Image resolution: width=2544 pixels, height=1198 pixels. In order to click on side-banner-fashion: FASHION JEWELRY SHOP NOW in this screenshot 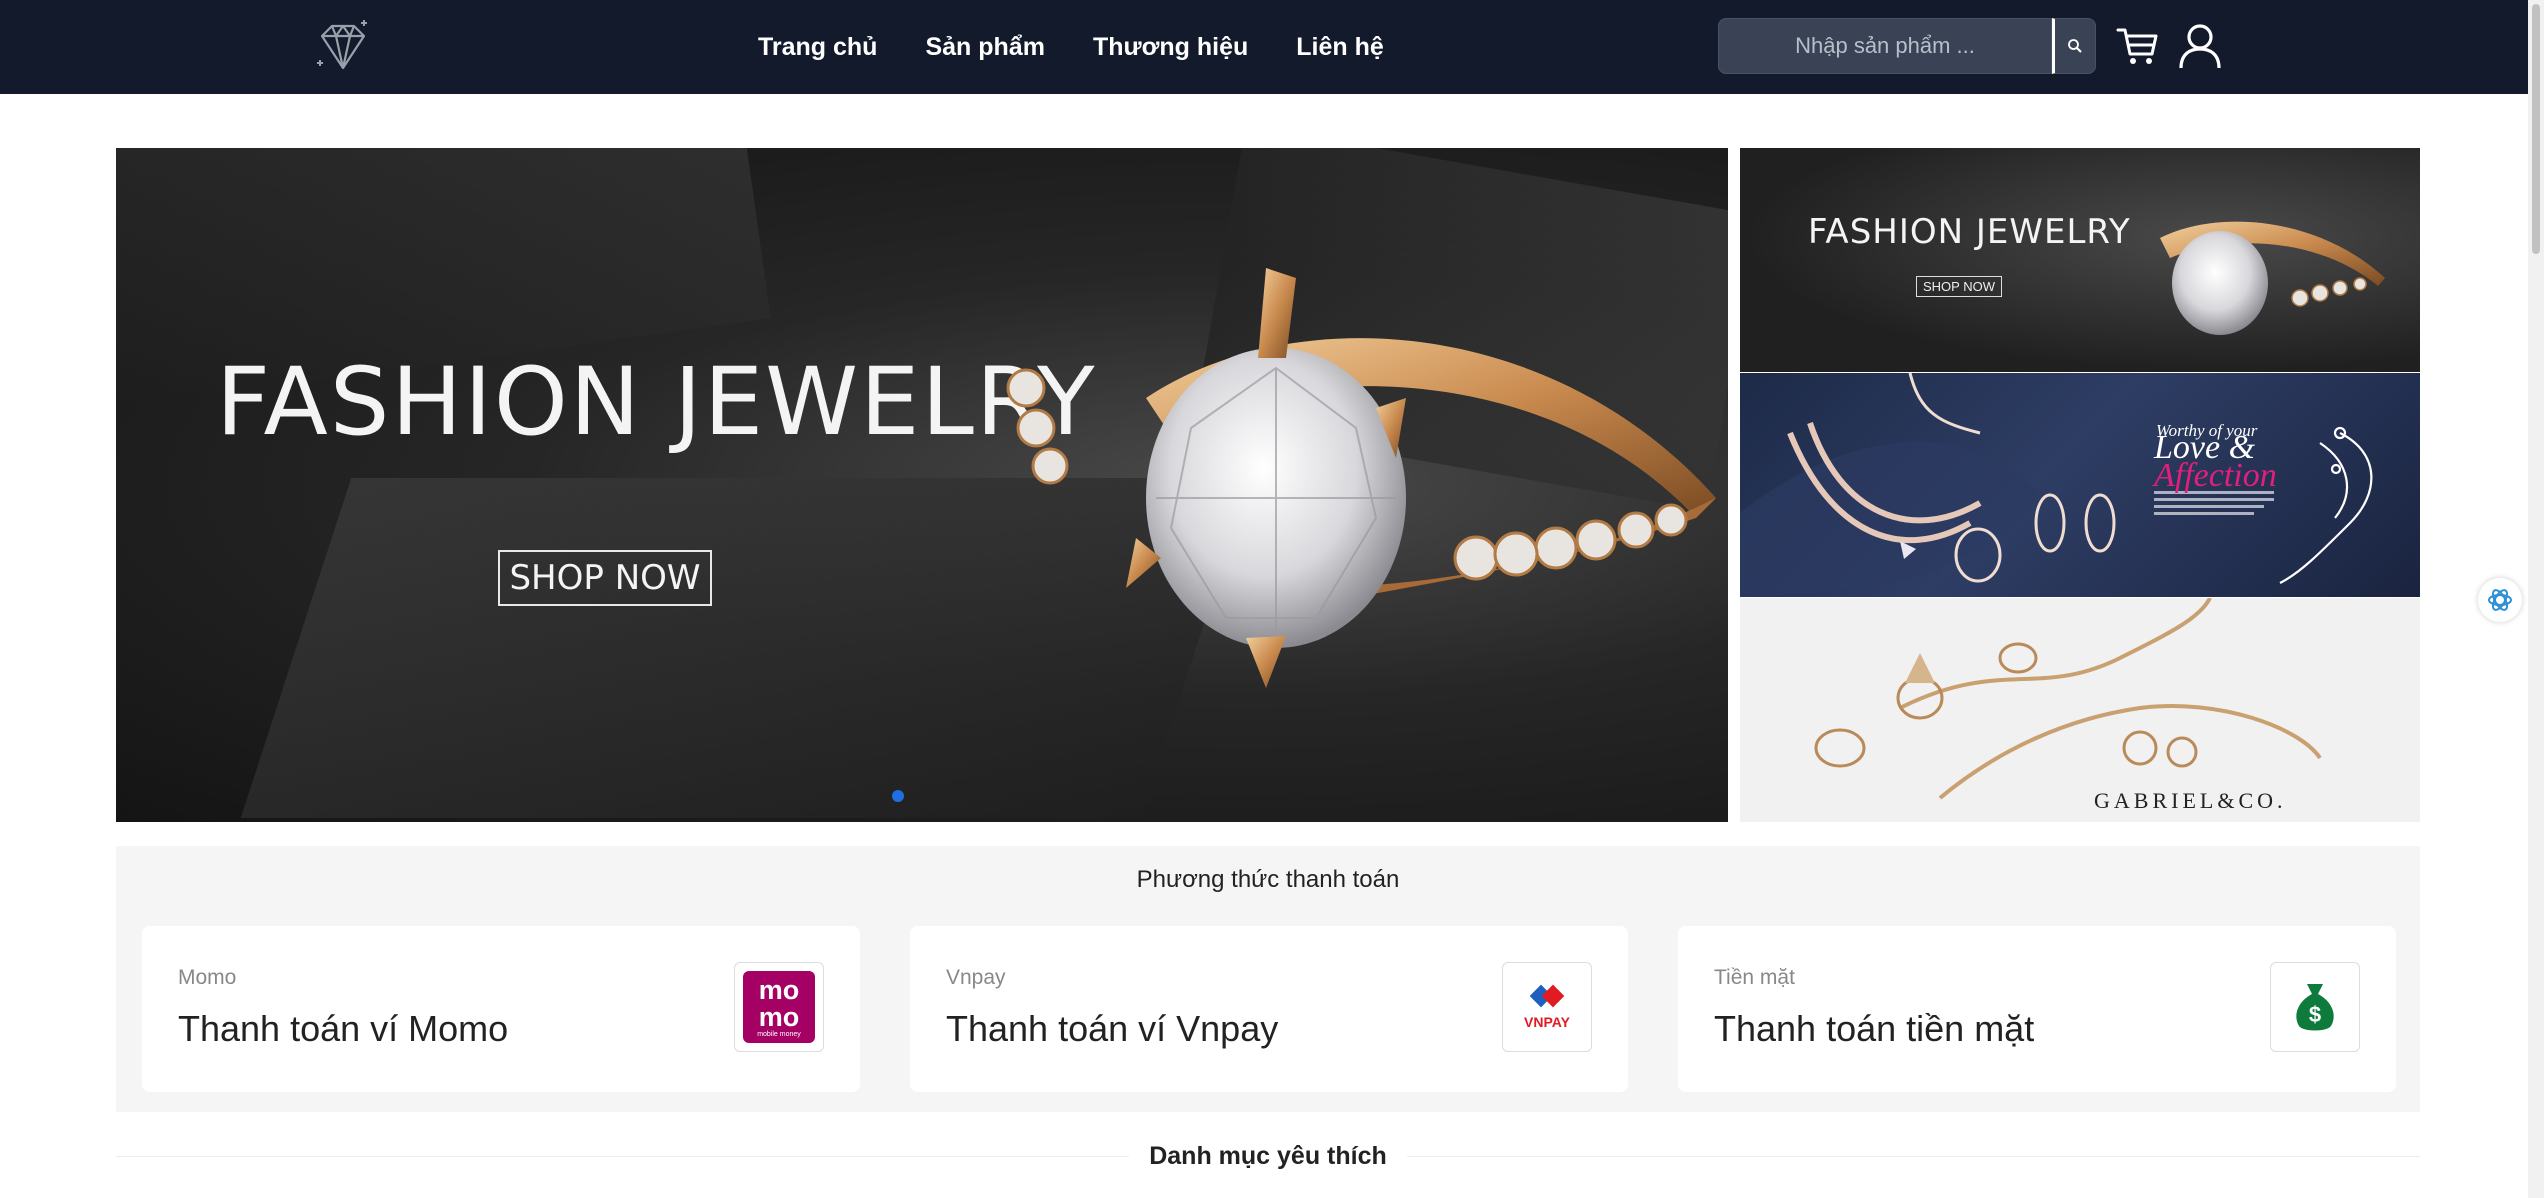, I will do `click(2080, 260)`.